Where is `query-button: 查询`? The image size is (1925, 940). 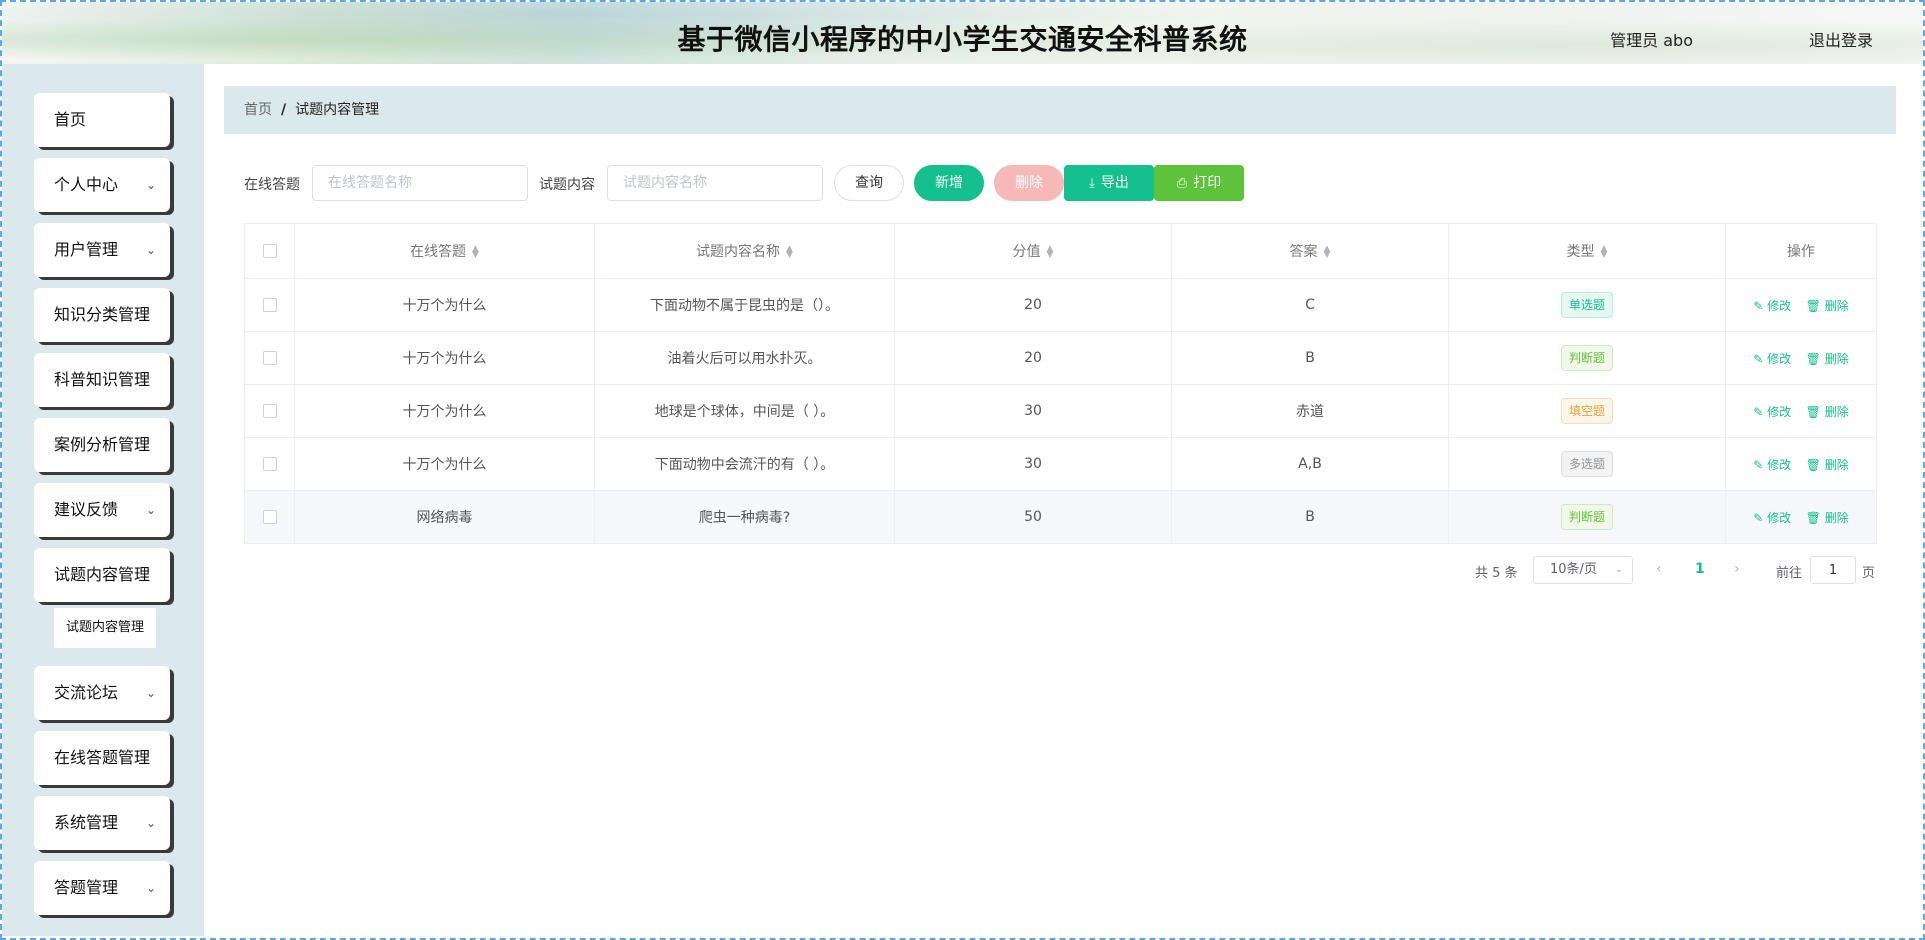 query-button: 查询 is located at coordinates (869, 183).